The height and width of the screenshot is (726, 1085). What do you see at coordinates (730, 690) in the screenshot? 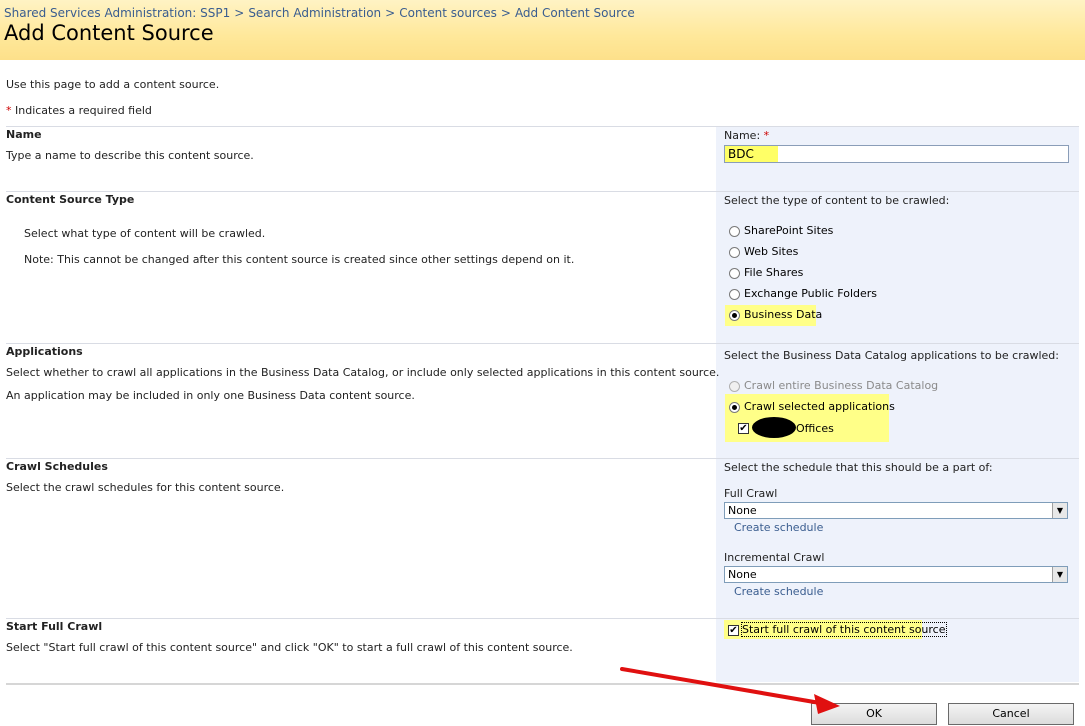
I see `red-arrow-annotation` at bounding box center [730, 690].